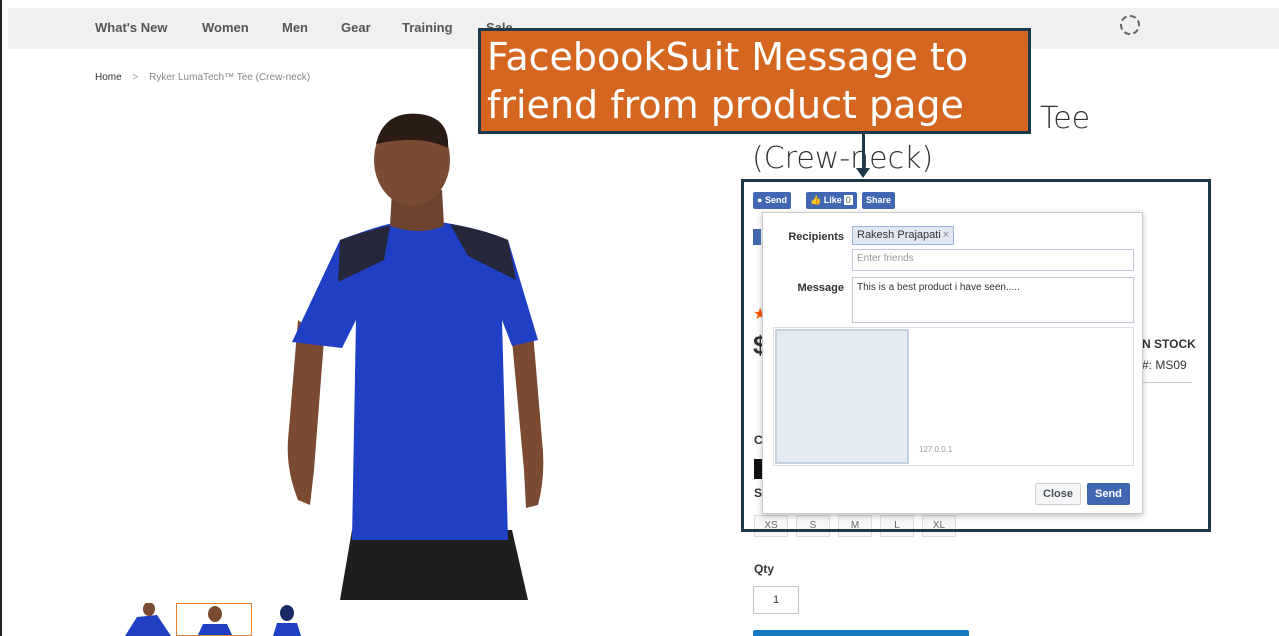 The image size is (1279, 636). Describe the element at coordinates (863, 173) in the screenshot. I see `arrow-down-icon` at that location.